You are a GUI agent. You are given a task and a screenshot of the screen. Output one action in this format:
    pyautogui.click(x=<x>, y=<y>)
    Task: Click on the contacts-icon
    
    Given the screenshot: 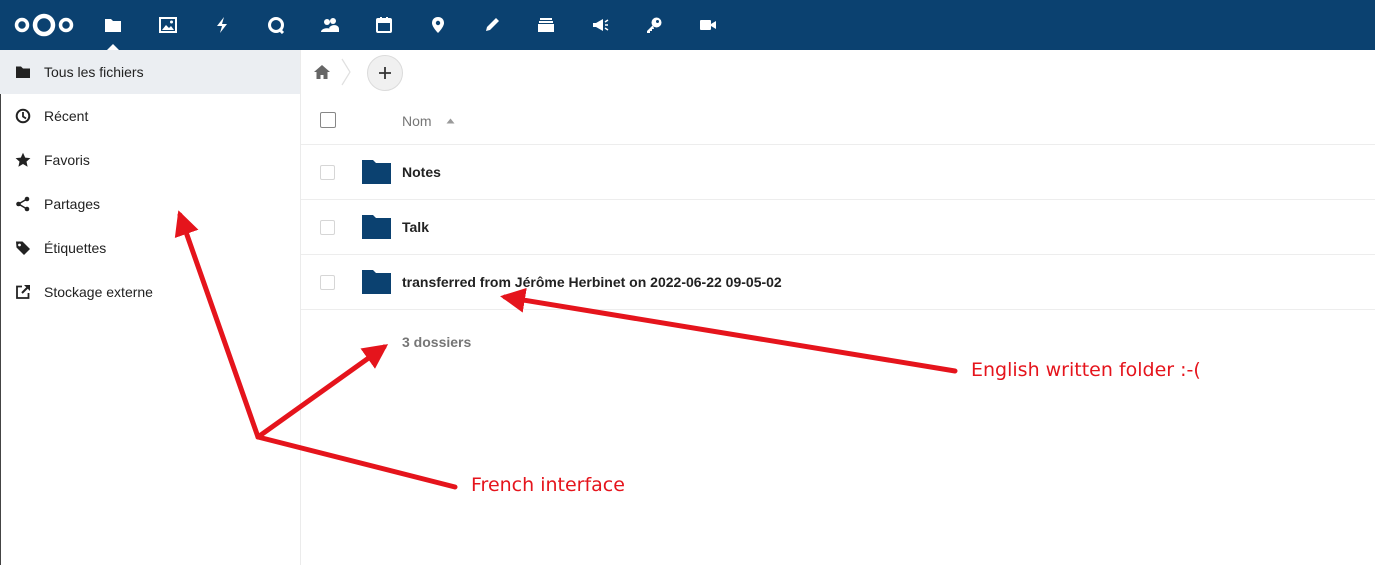 What is the action you would take?
    pyautogui.click(x=330, y=25)
    